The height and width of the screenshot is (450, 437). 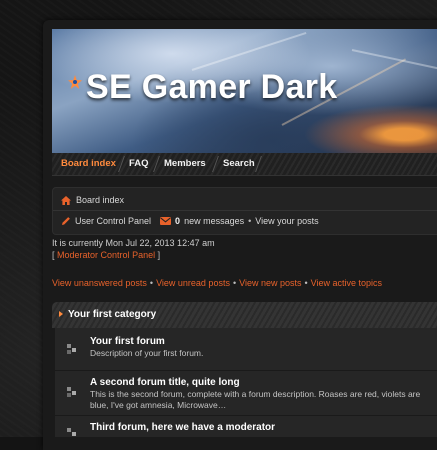 What do you see at coordinates (270, 283) in the screenshot?
I see `view-new-posts-link: View new posts` at bounding box center [270, 283].